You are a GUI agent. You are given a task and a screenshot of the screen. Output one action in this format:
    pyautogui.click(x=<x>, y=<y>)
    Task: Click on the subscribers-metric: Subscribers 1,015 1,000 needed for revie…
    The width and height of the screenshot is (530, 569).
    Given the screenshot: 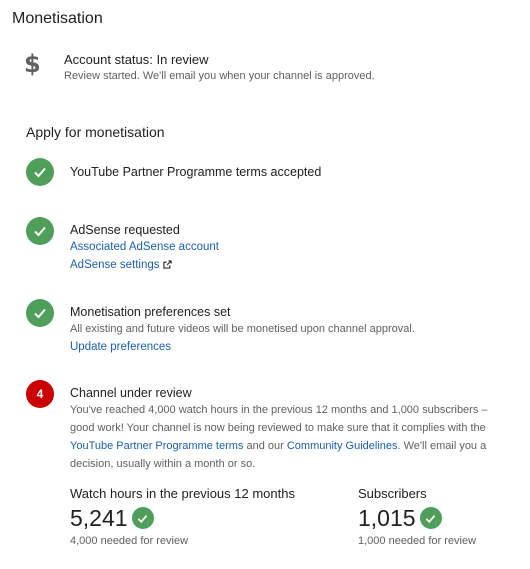 What is the action you would take?
    pyautogui.click(x=417, y=516)
    